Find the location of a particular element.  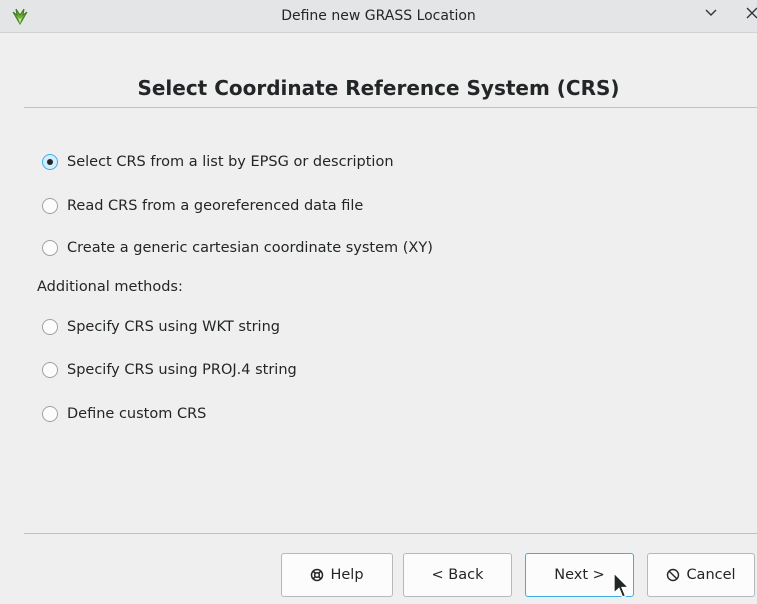

help-button-label: Help is located at coordinates (347, 575).